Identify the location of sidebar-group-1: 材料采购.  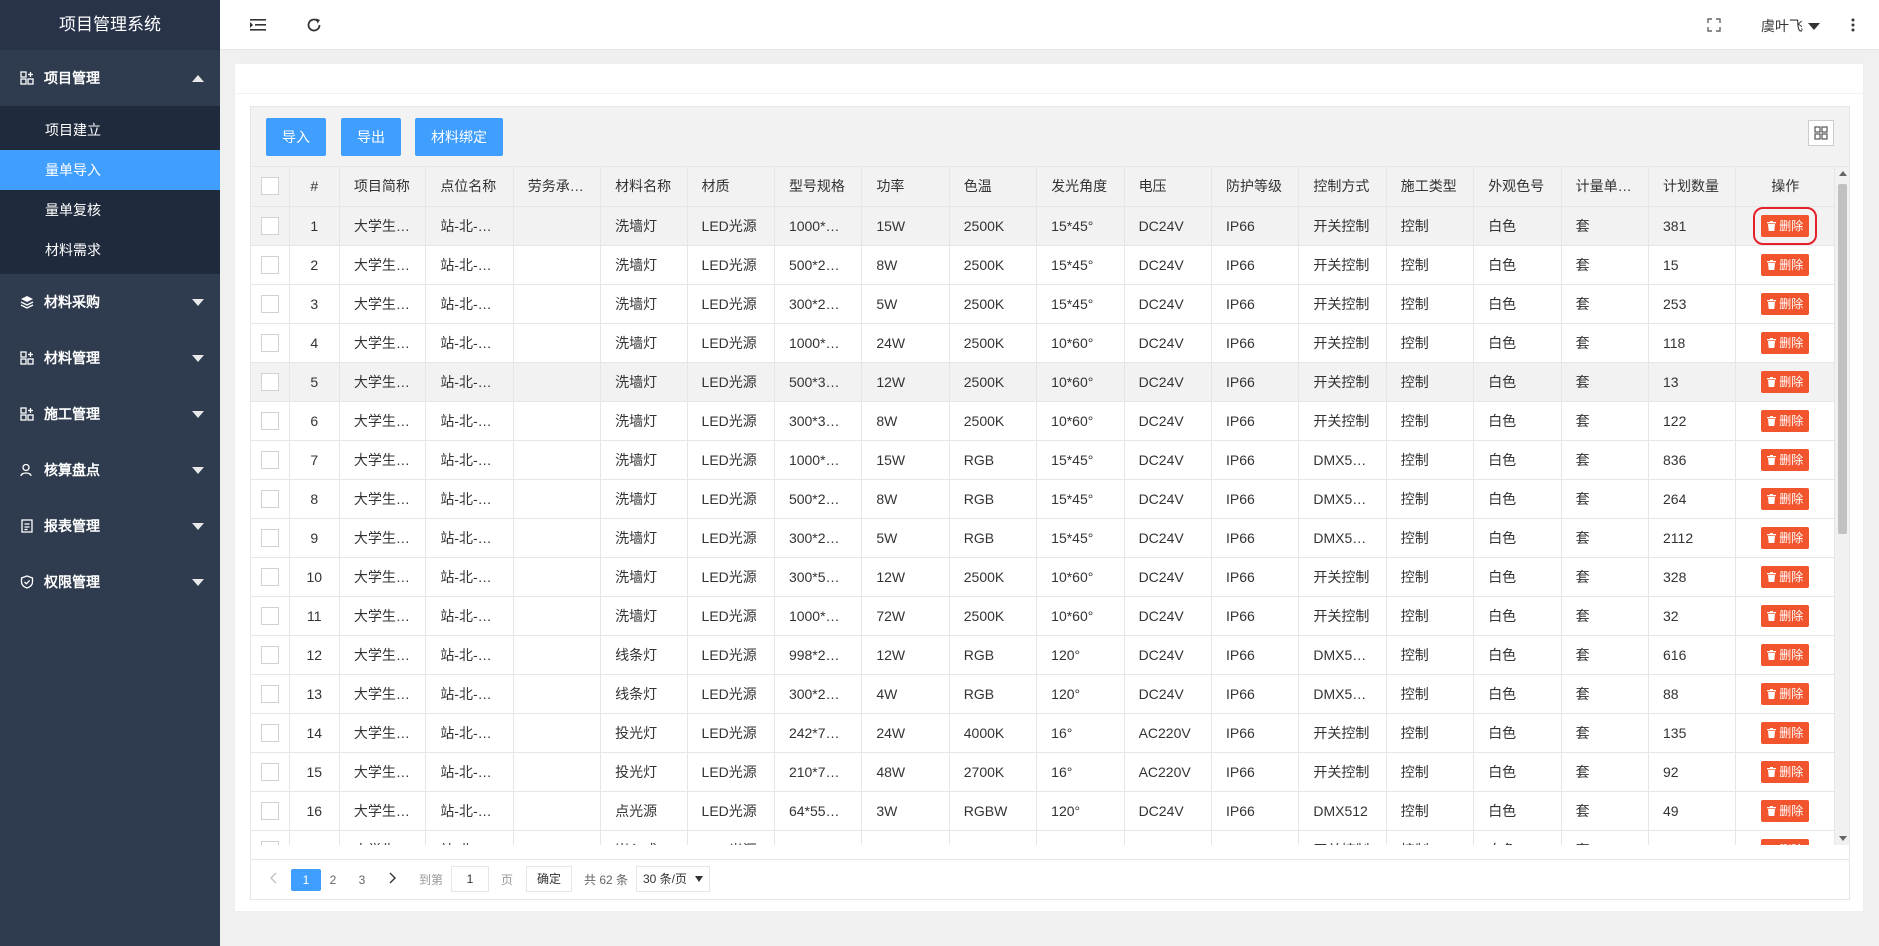
(110, 302).